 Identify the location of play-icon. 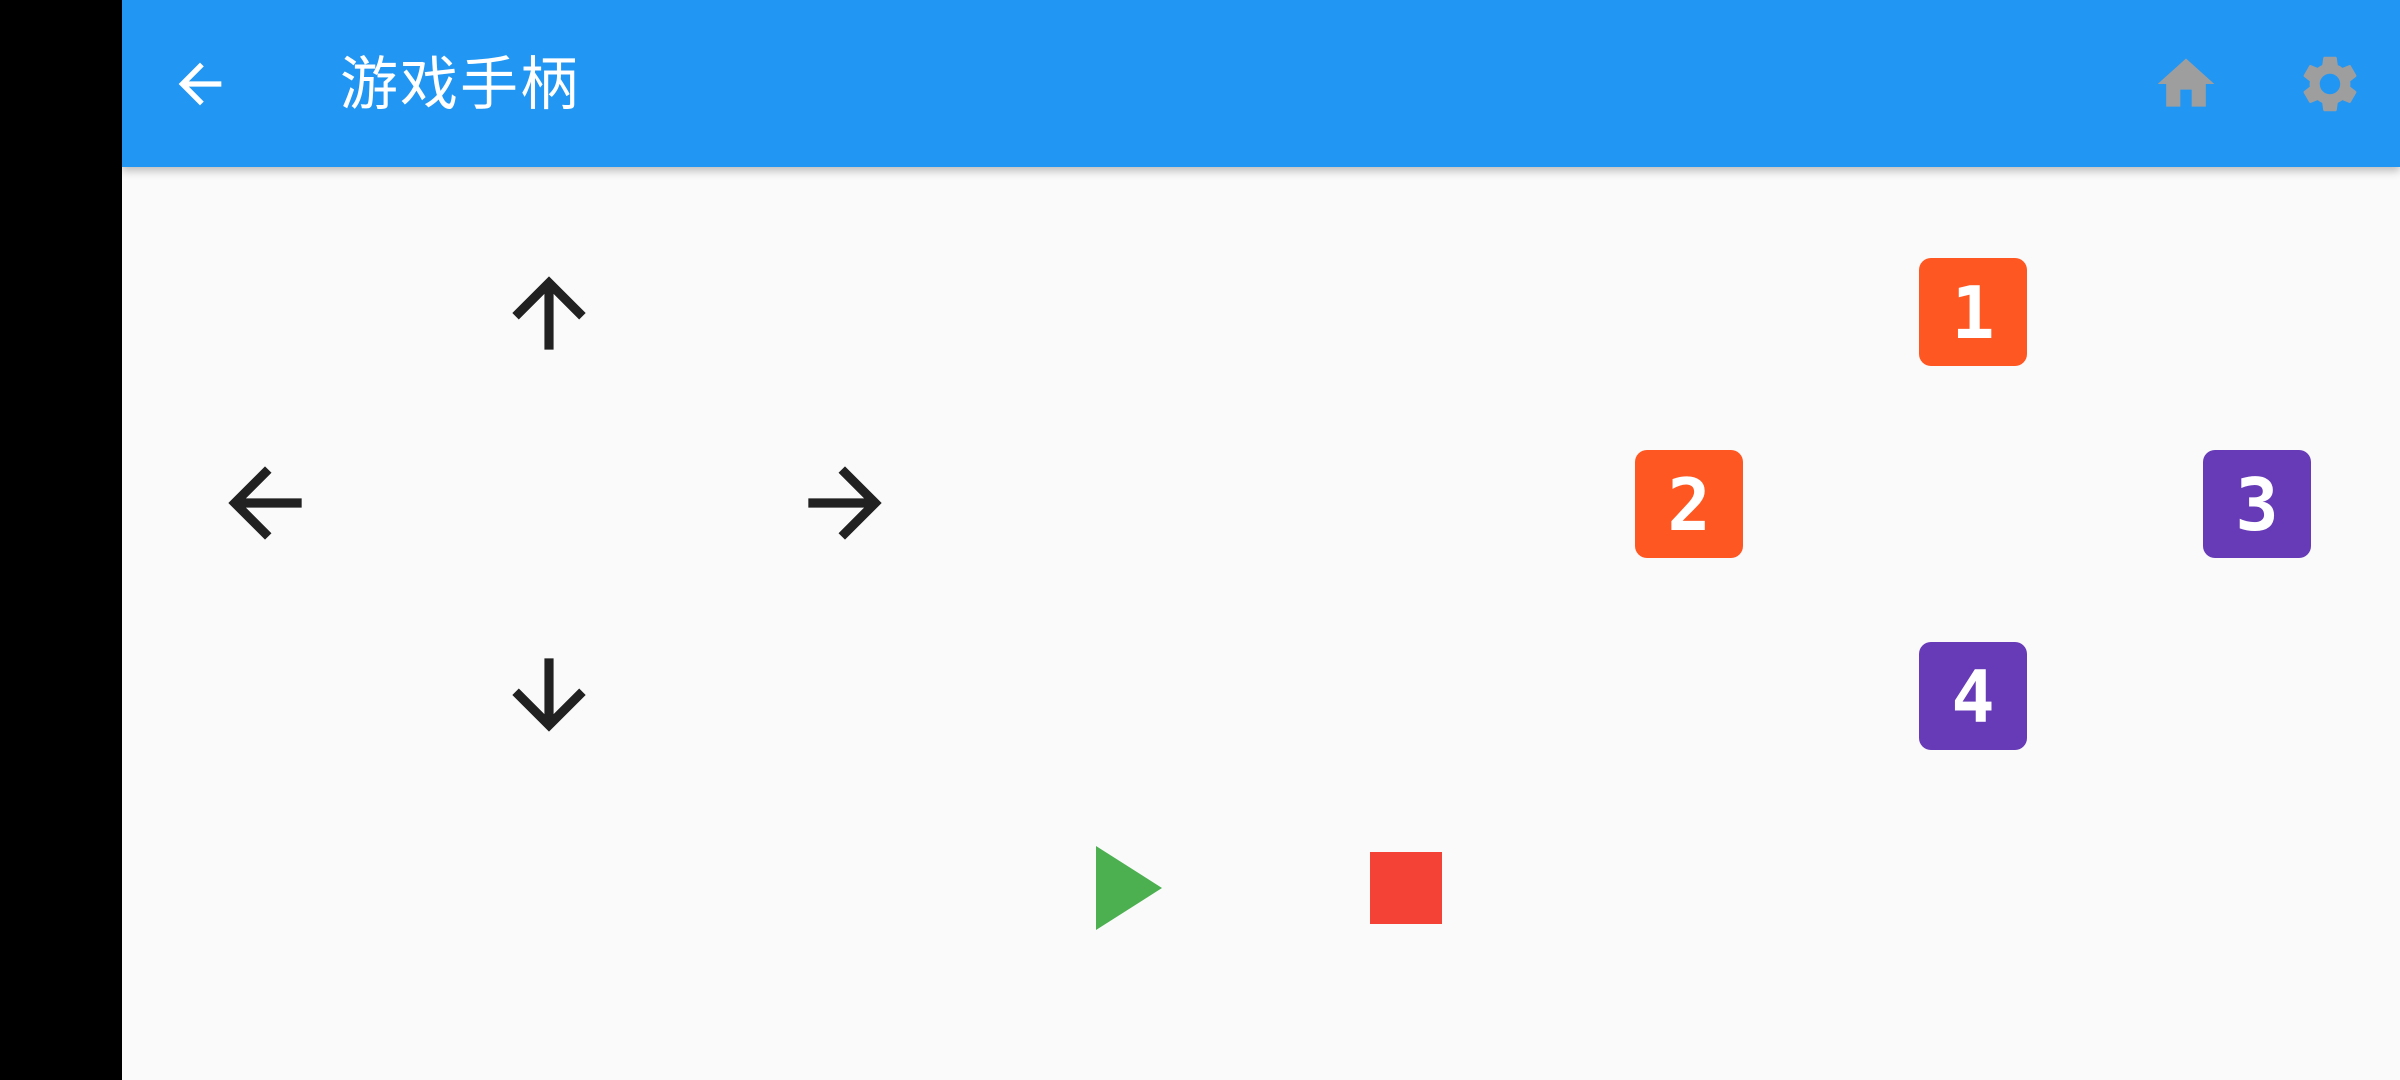
(1129, 888).